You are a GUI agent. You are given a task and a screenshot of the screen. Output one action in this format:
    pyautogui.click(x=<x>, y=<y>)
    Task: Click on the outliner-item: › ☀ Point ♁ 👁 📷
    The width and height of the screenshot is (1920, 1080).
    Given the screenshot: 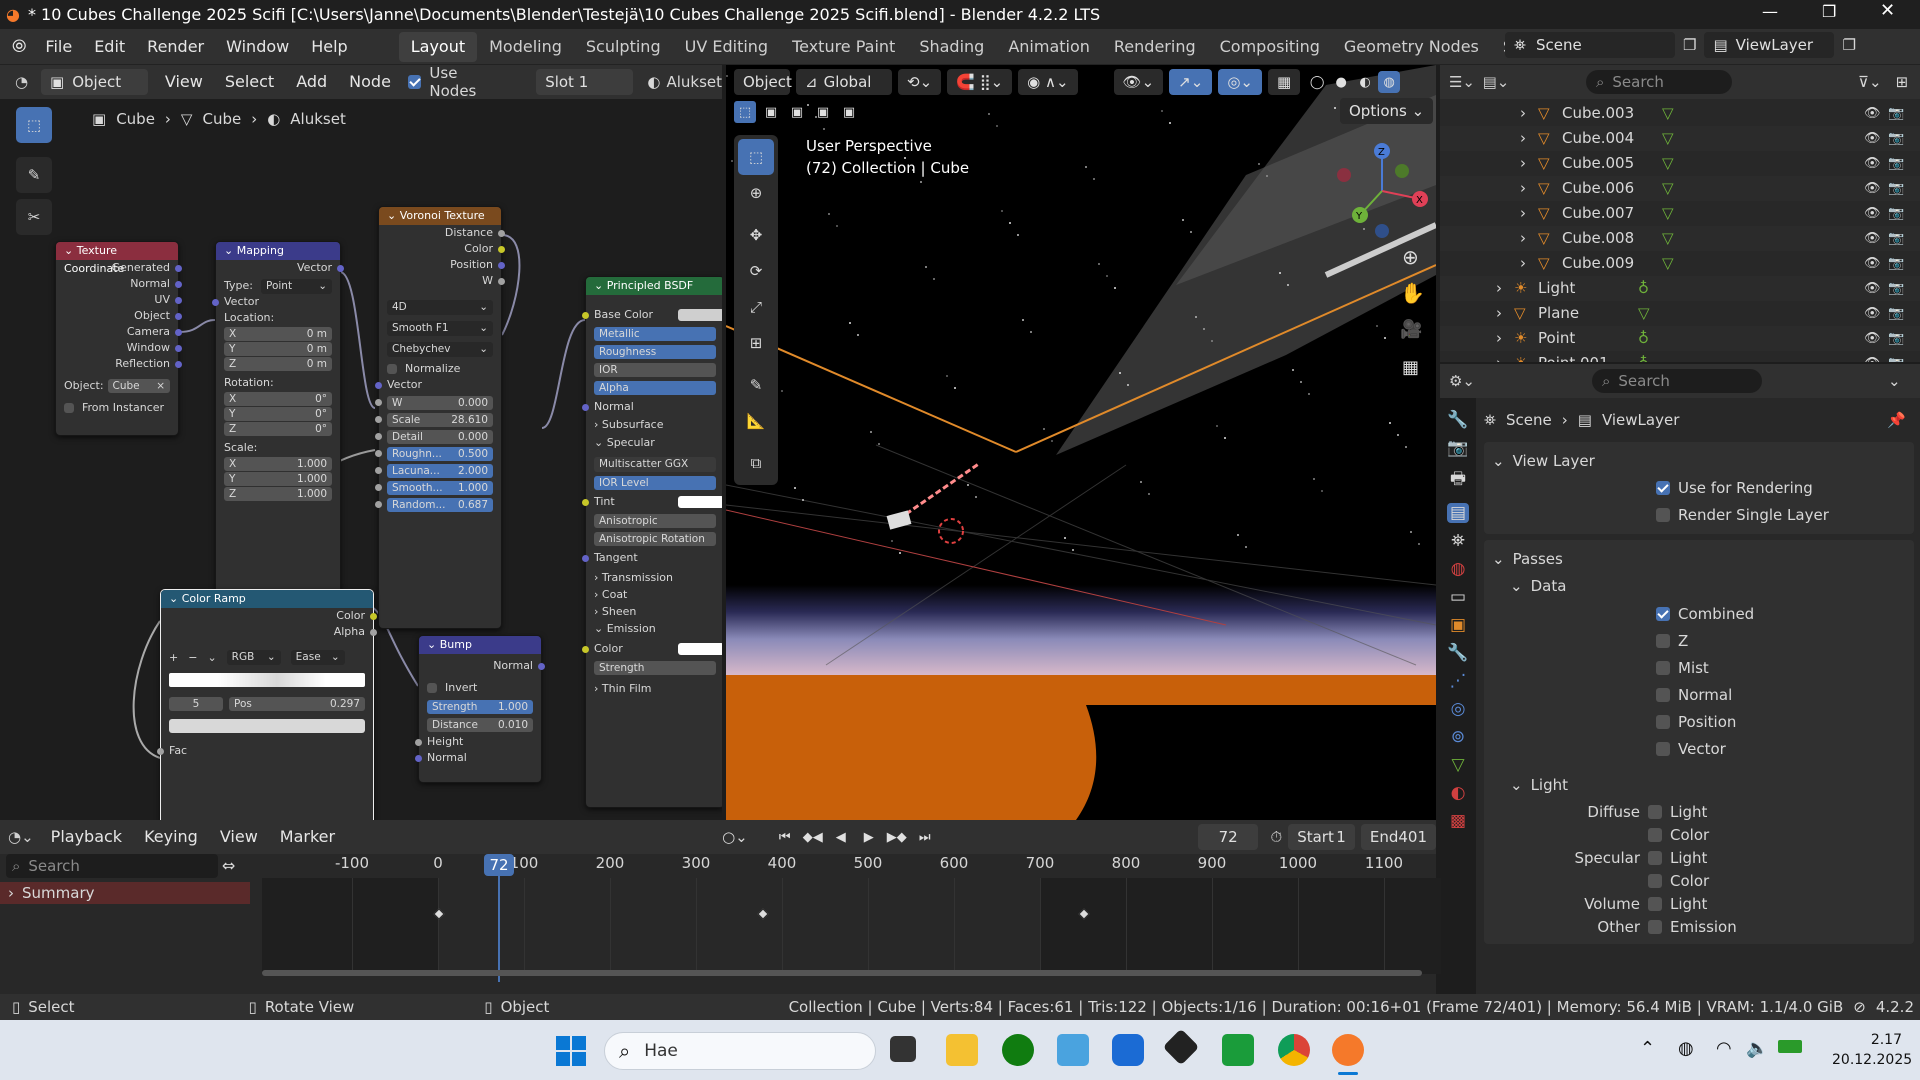 What is the action you would take?
    pyautogui.click(x=1680, y=338)
    